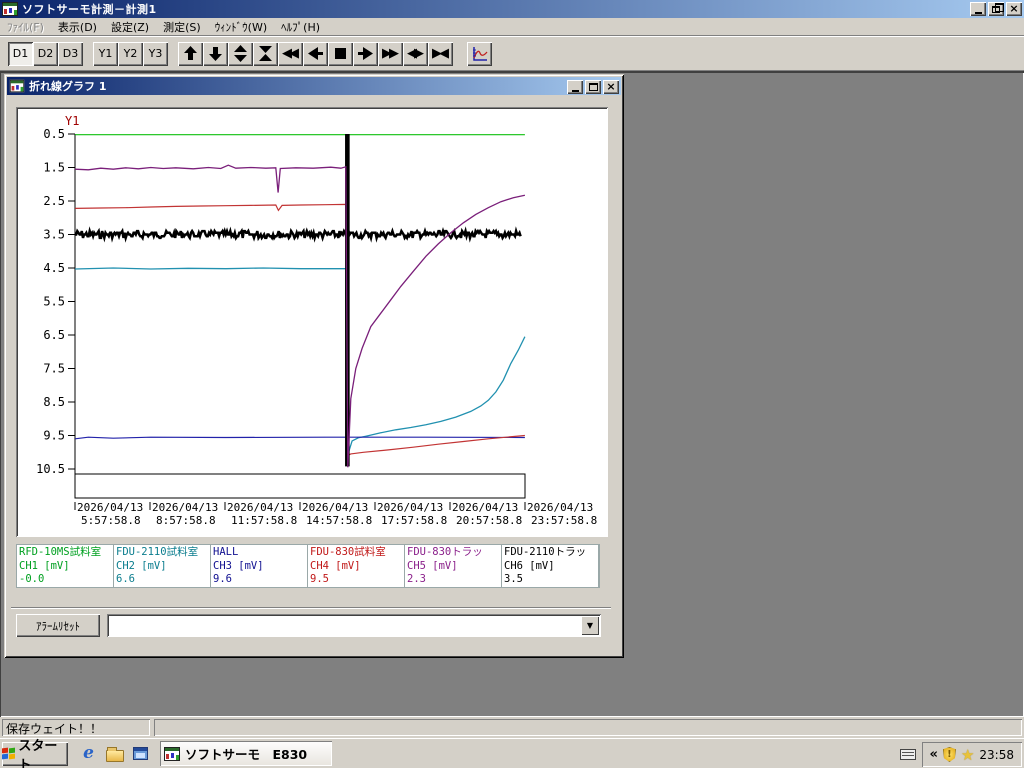 This screenshot has width=1024, height=768. Describe the element at coordinates (89, 9) in the screenshot. I see `main-window-title: ソフトサーモ計測－計測1` at that location.